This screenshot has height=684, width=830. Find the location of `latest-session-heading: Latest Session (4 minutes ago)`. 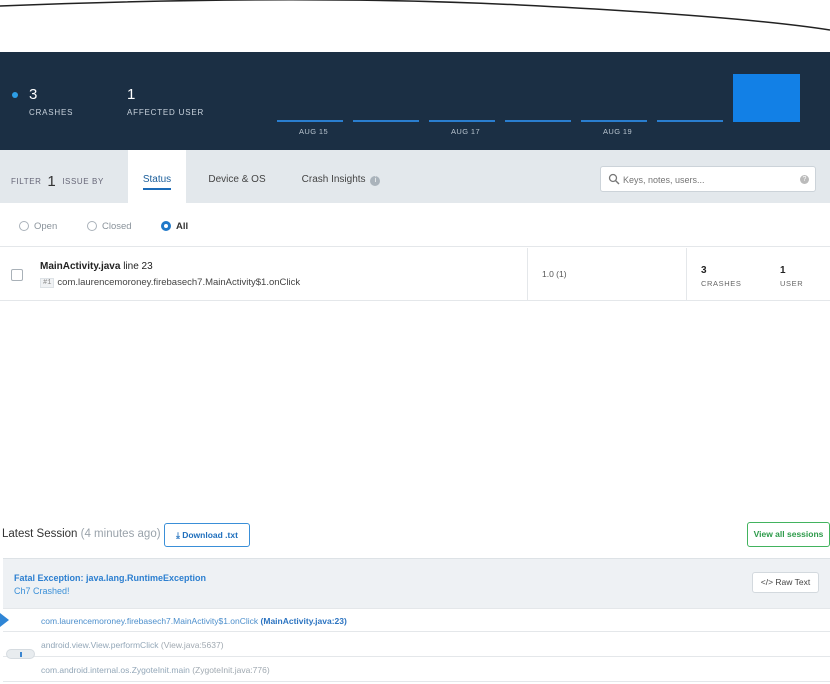

latest-session-heading: Latest Session (4 minutes ago) is located at coordinates (81, 534).